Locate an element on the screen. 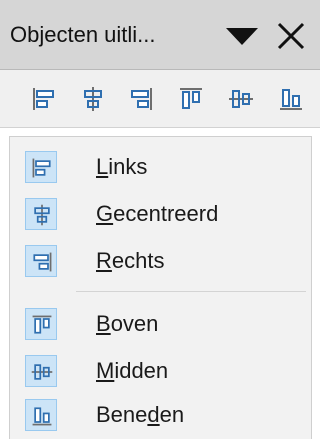 This screenshot has width=320, height=439. menu-item-label: Beneden is located at coordinates (140, 414).